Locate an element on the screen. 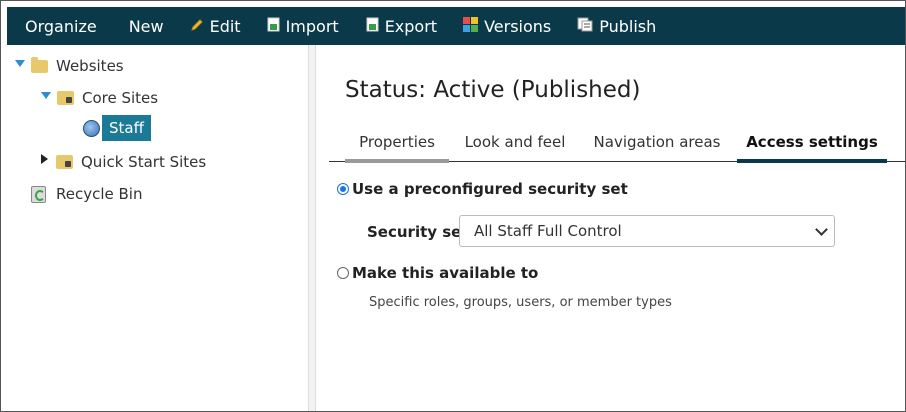 This screenshot has width=906, height=412. publish-button: Publish is located at coordinates (616, 26).